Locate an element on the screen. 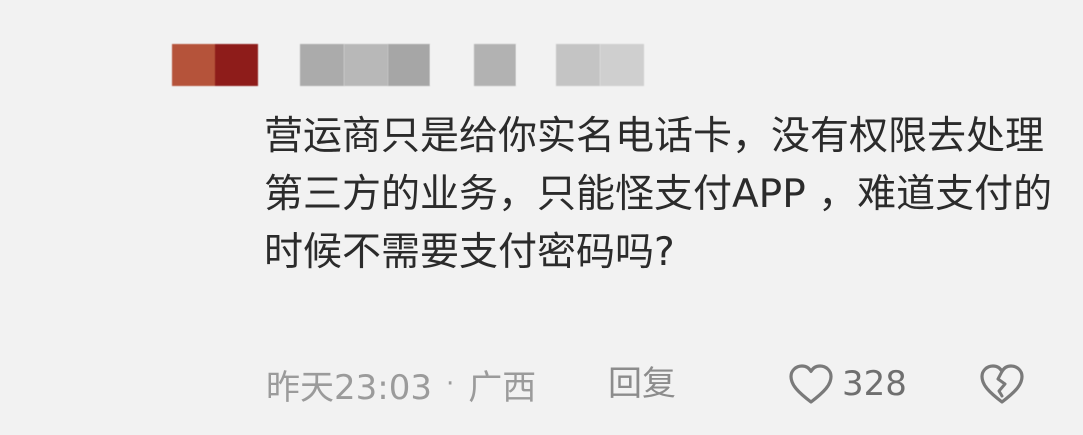 The width and height of the screenshot is (1083, 435). username-pixelated is located at coordinates (472, 65).